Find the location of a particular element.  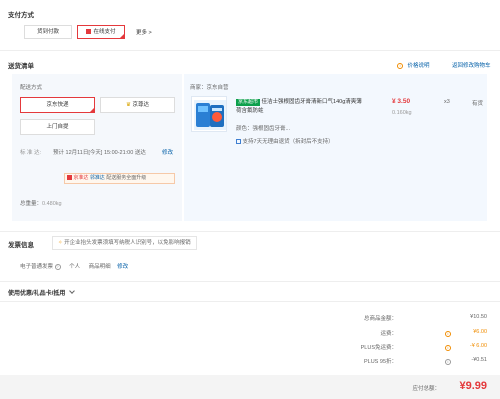

shipping-jzd-label: 京尊达 is located at coordinates (140, 105).